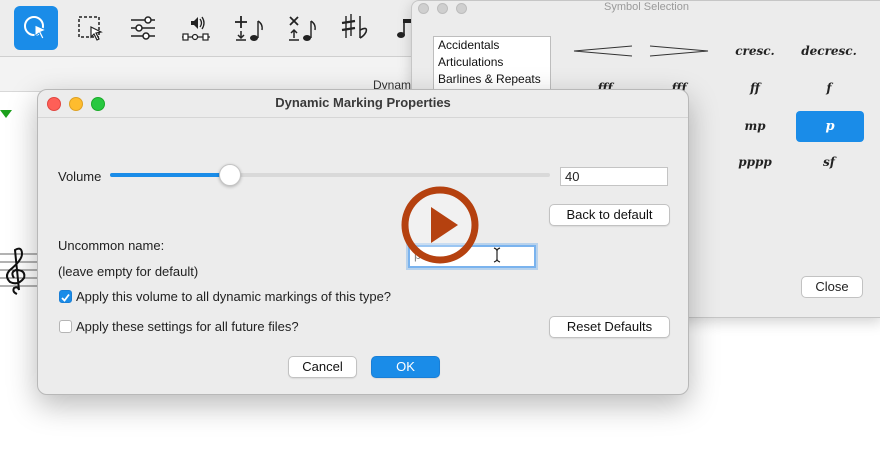 This screenshot has height=450, width=880. I want to click on volume-slider-knob, so click(229, 175).